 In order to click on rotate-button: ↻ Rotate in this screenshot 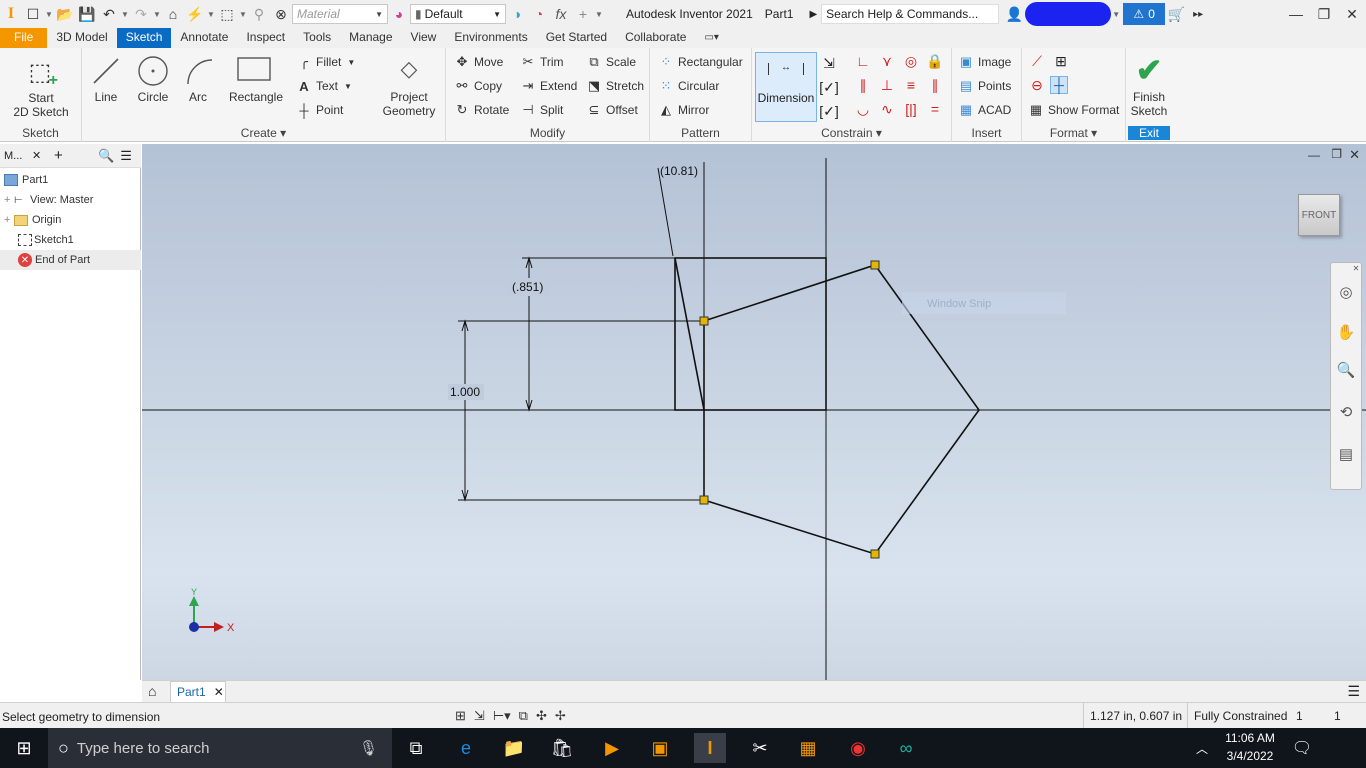, I will do `click(482, 110)`.